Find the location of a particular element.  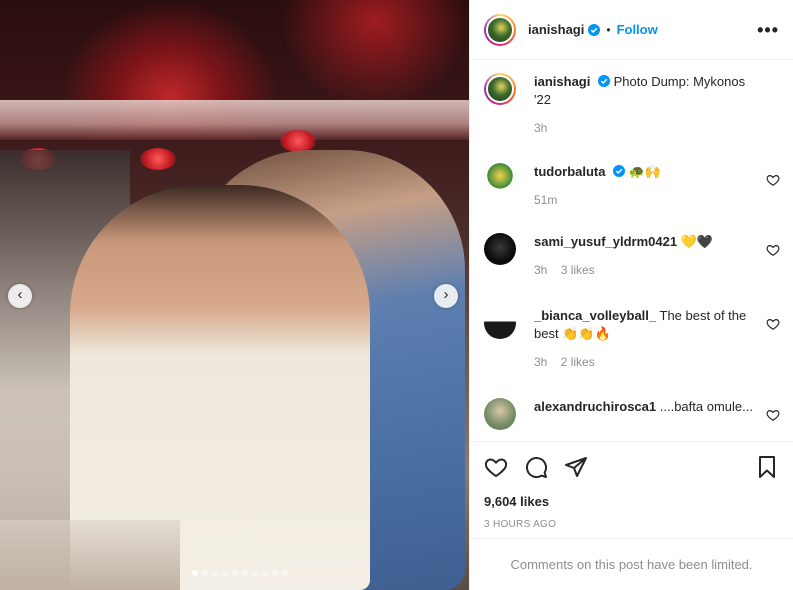

comments-limited-notice: Comments on this post have been limited. is located at coordinates (631, 564).